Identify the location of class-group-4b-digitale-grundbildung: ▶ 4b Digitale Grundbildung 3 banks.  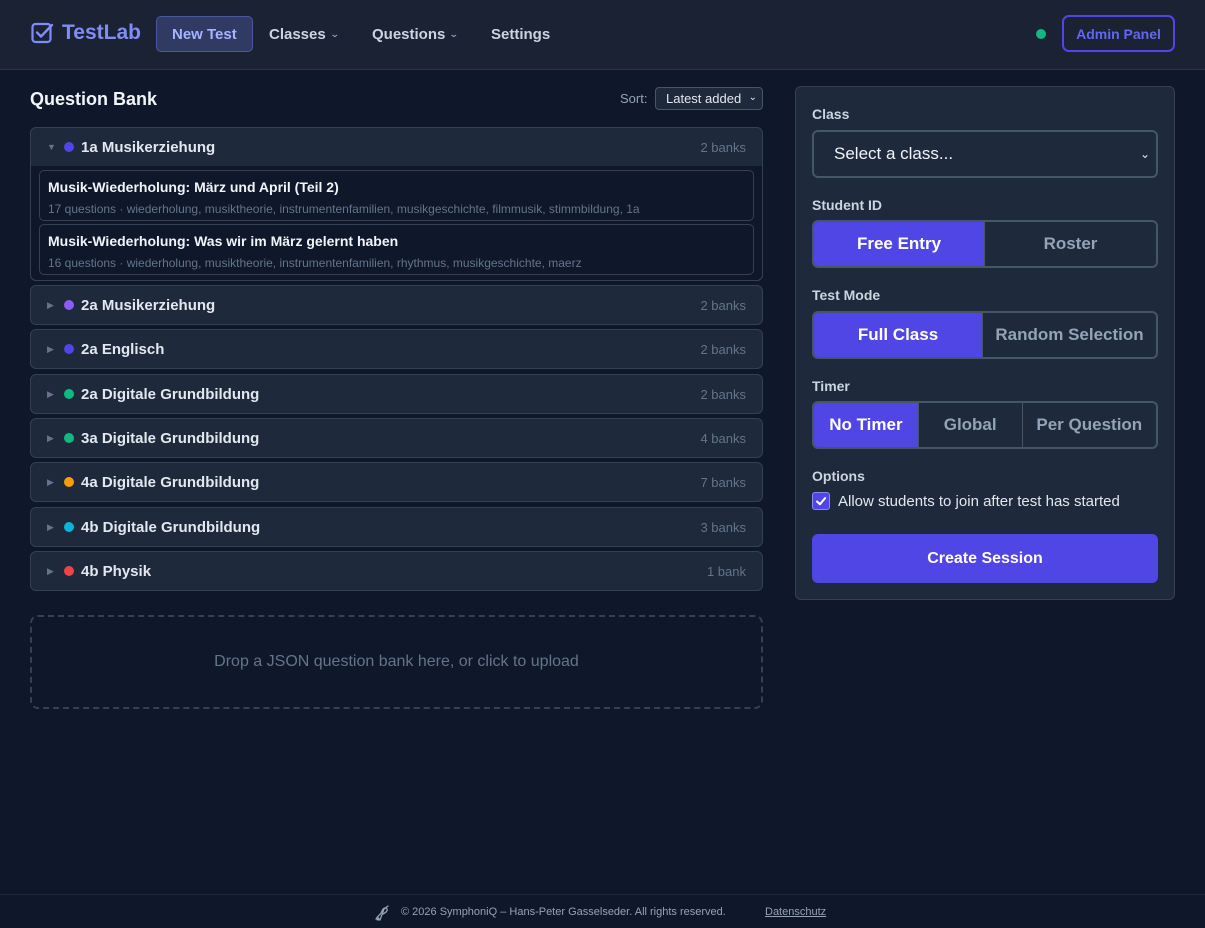
(396, 527).